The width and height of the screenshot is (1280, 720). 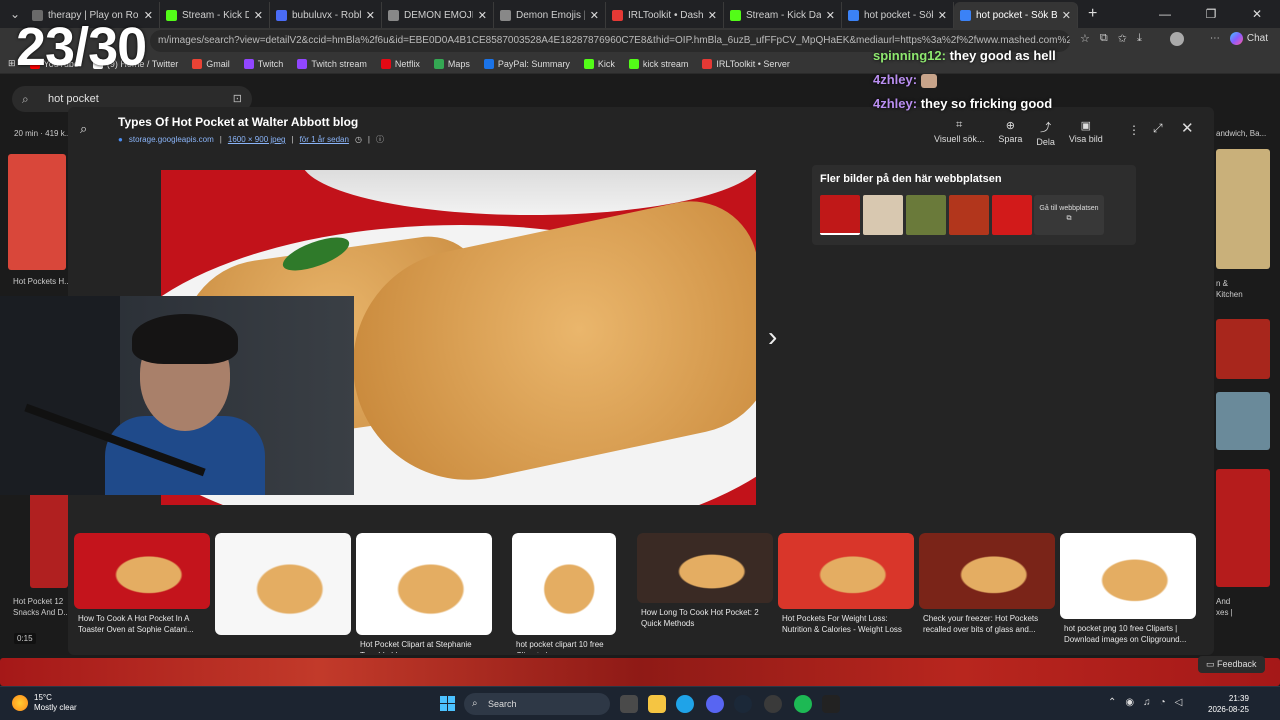 I want to click on new-tab-icon: +, so click(x=1092, y=14).